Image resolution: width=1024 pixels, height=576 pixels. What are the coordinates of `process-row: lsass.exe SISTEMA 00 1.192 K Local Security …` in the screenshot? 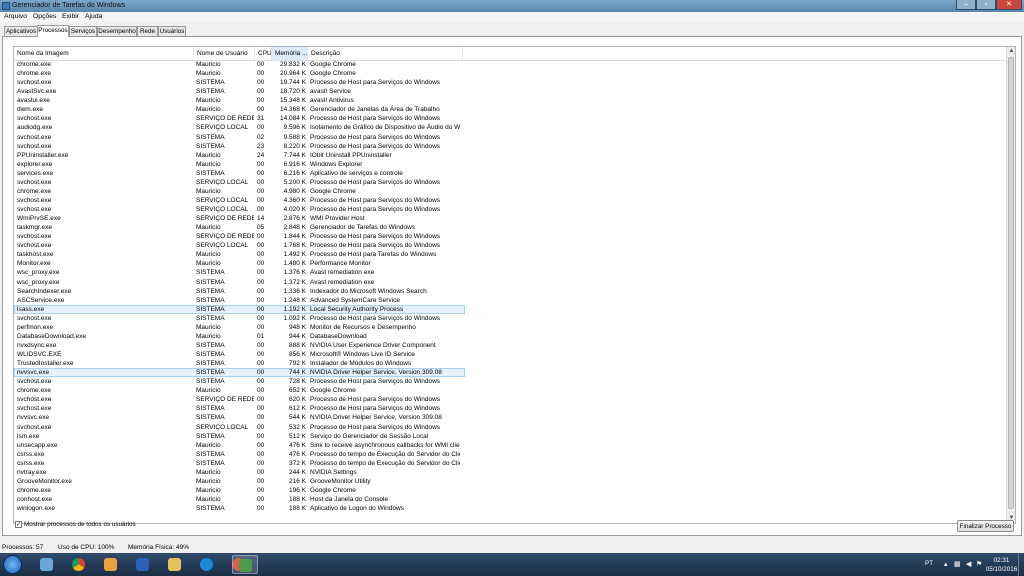 It's located at (239, 309).